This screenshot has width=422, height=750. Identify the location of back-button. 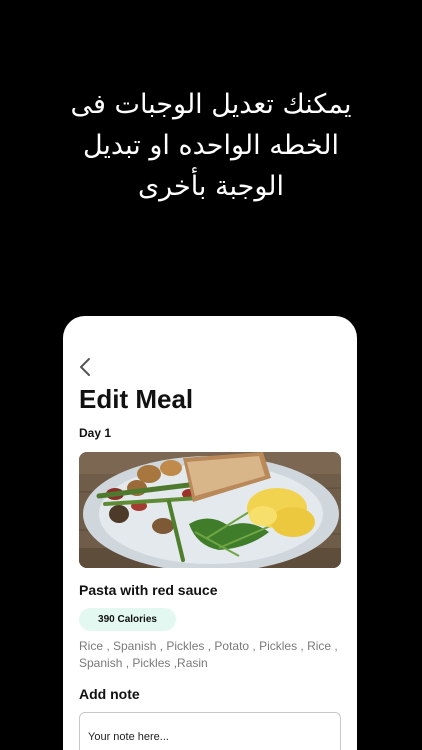
(85, 367).